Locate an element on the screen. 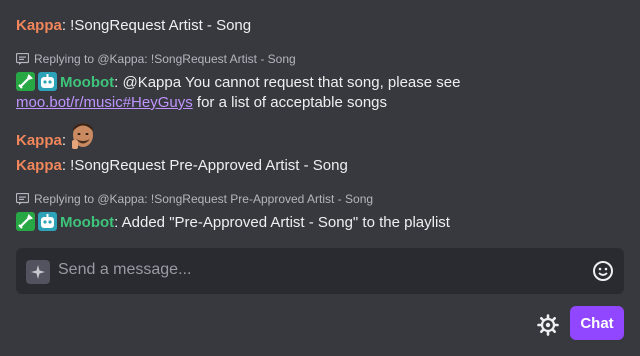  face-emote-icon is located at coordinates (83, 141).